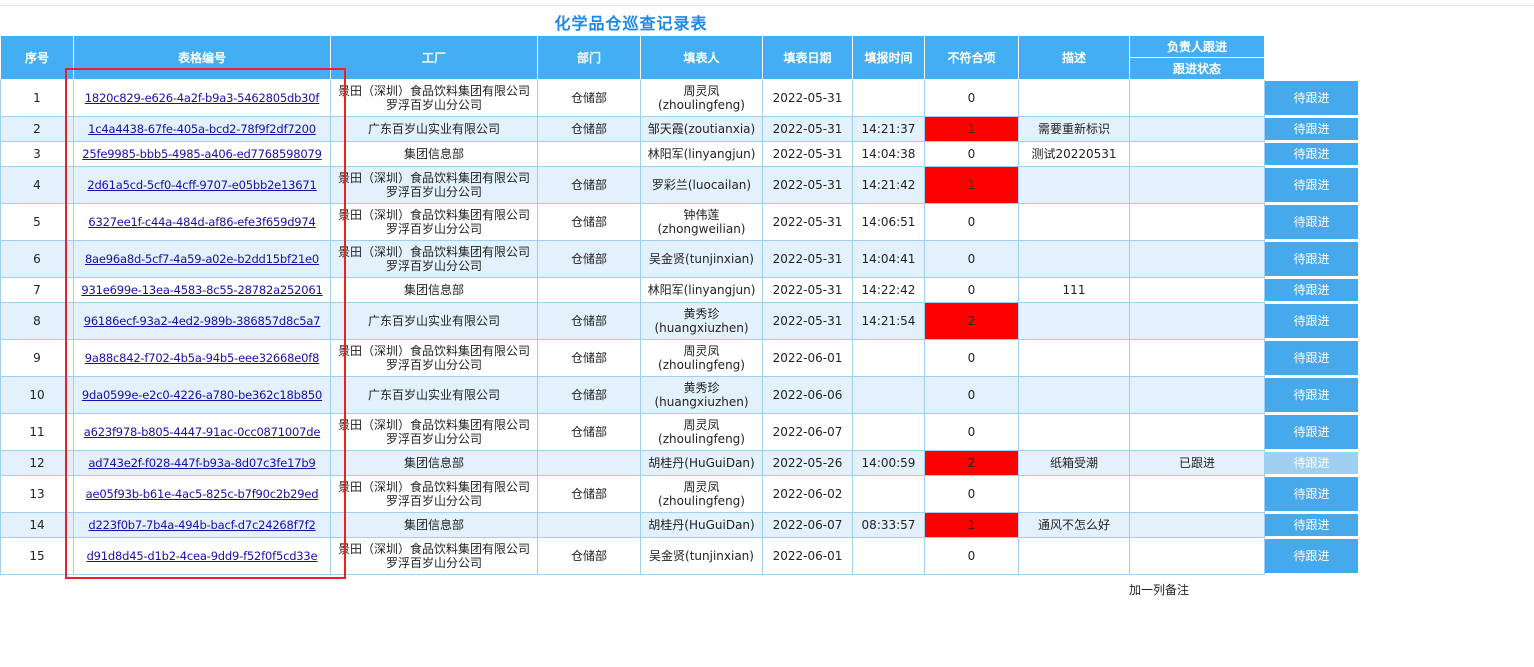  What do you see at coordinates (888, 57) in the screenshot?
I see `header-report-time: 填报时间` at bounding box center [888, 57].